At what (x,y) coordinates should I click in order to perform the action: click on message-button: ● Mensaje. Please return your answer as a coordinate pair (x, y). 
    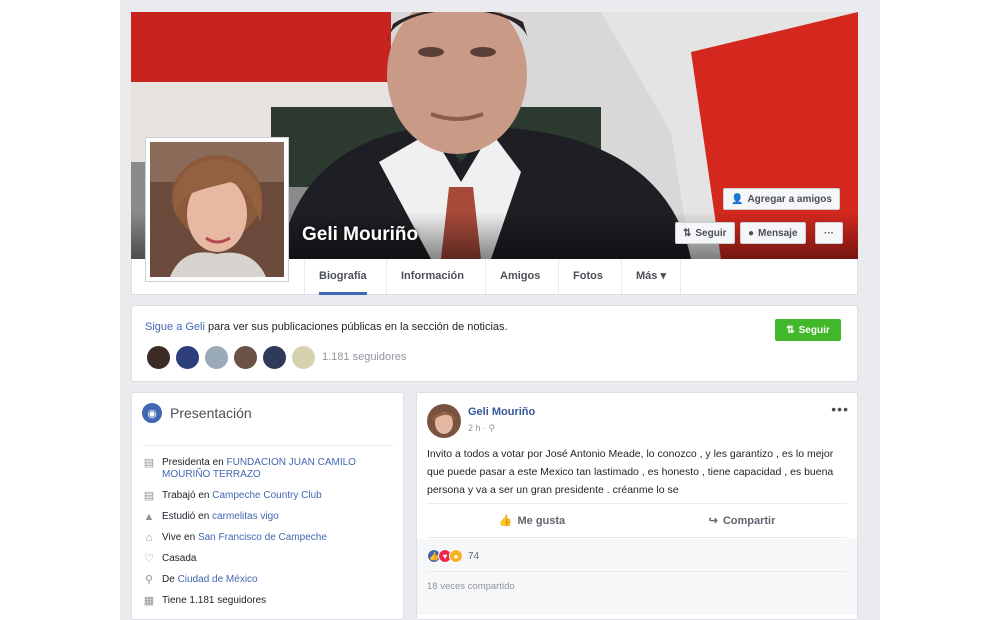
    Looking at the image, I should click on (773, 233).